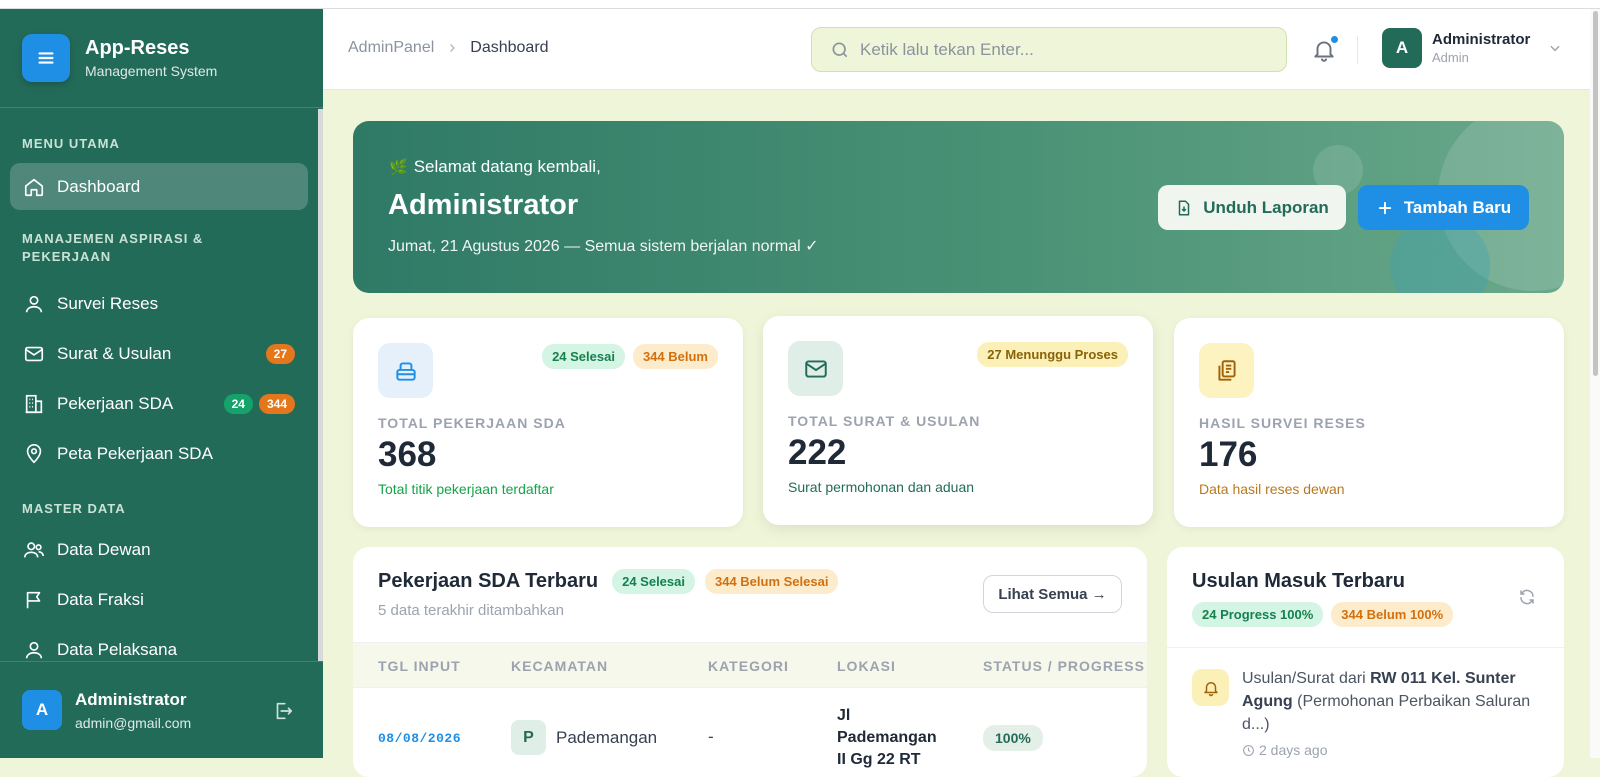 Image resolution: width=1600 pixels, height=777 pixels. What do you see at coordinates (1325, 50) in the screenshot?
I see `notification-button` at bounding box center [1325, 50].